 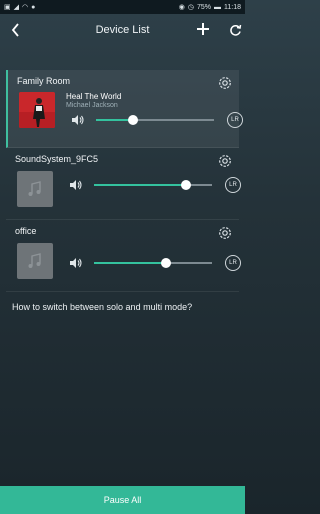 I want to click on device-card-soundsystem: SoundSystem_9FC5 LR, so click(x=123, y=184).